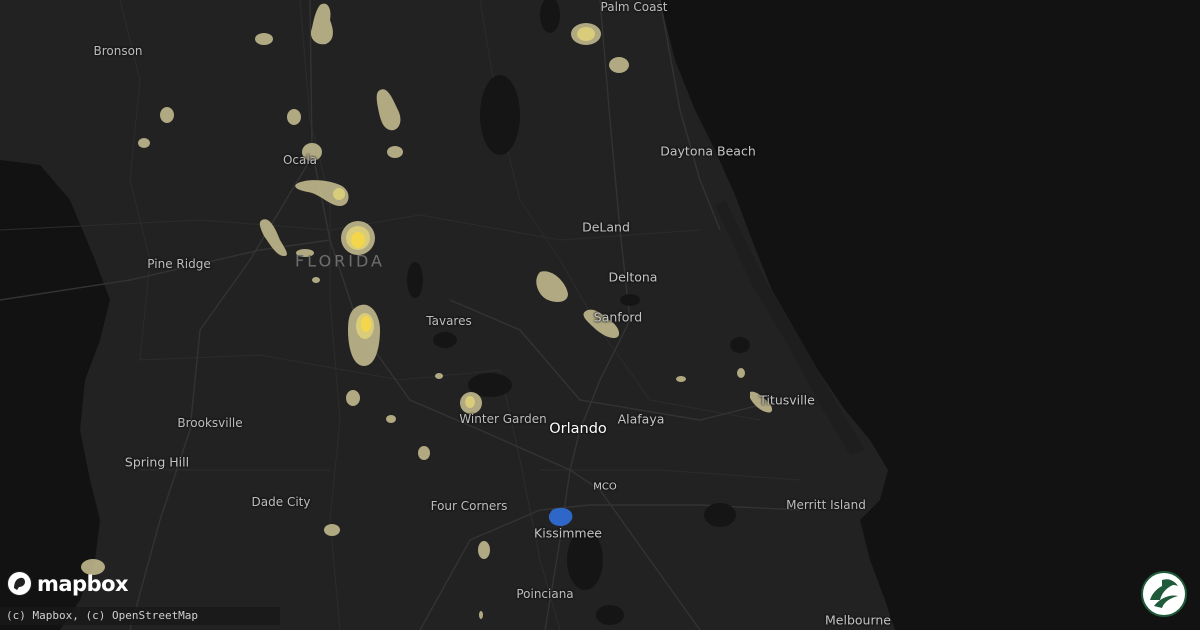  I want to click on mapbox-logo: mapbox, so click(67, 583).